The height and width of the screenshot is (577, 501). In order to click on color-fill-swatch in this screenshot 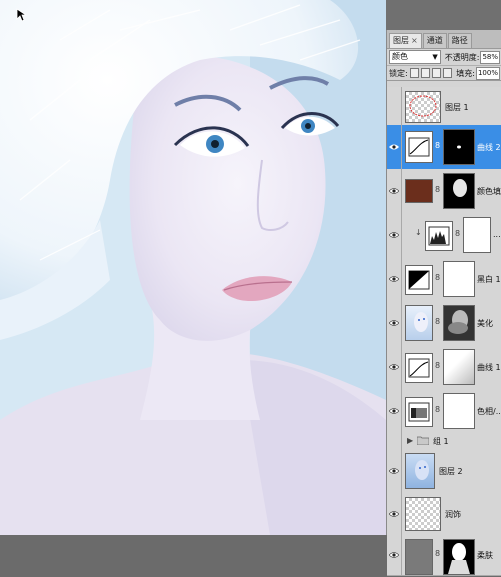, I will do `click(419, 191)`.